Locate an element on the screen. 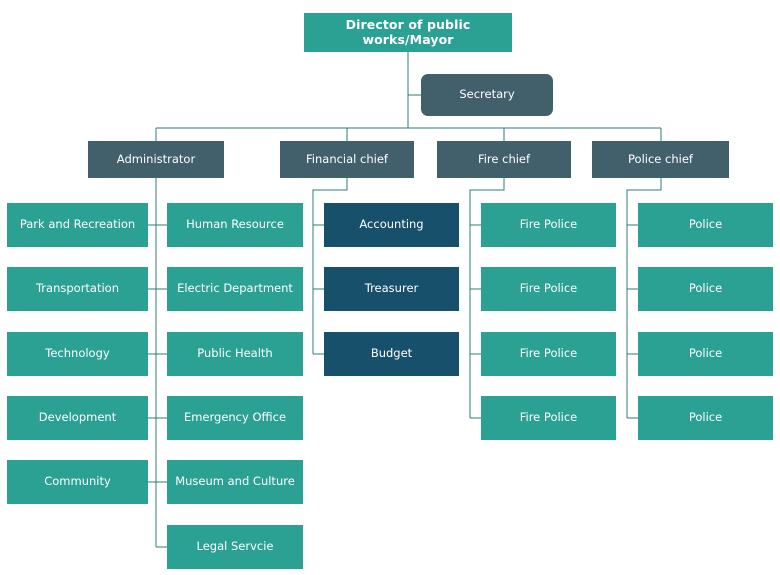  node-accounting: Accounting is located at coordinates (391, 225).